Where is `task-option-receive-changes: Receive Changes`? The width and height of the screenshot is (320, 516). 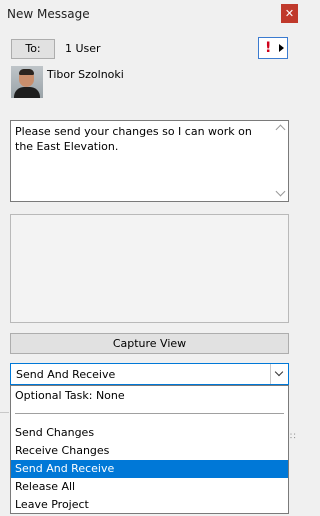 task-option-receive-changes: Receive Changes is located at coordinates (149, 451).